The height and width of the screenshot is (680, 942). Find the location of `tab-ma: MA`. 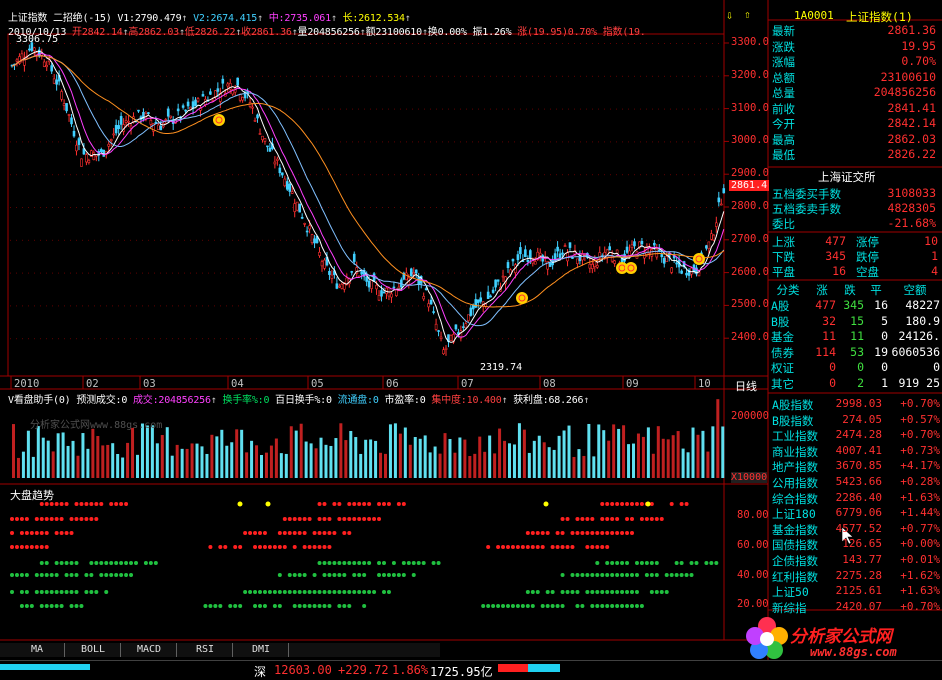

tab-ma: MA is located at coordinates (37, 650).